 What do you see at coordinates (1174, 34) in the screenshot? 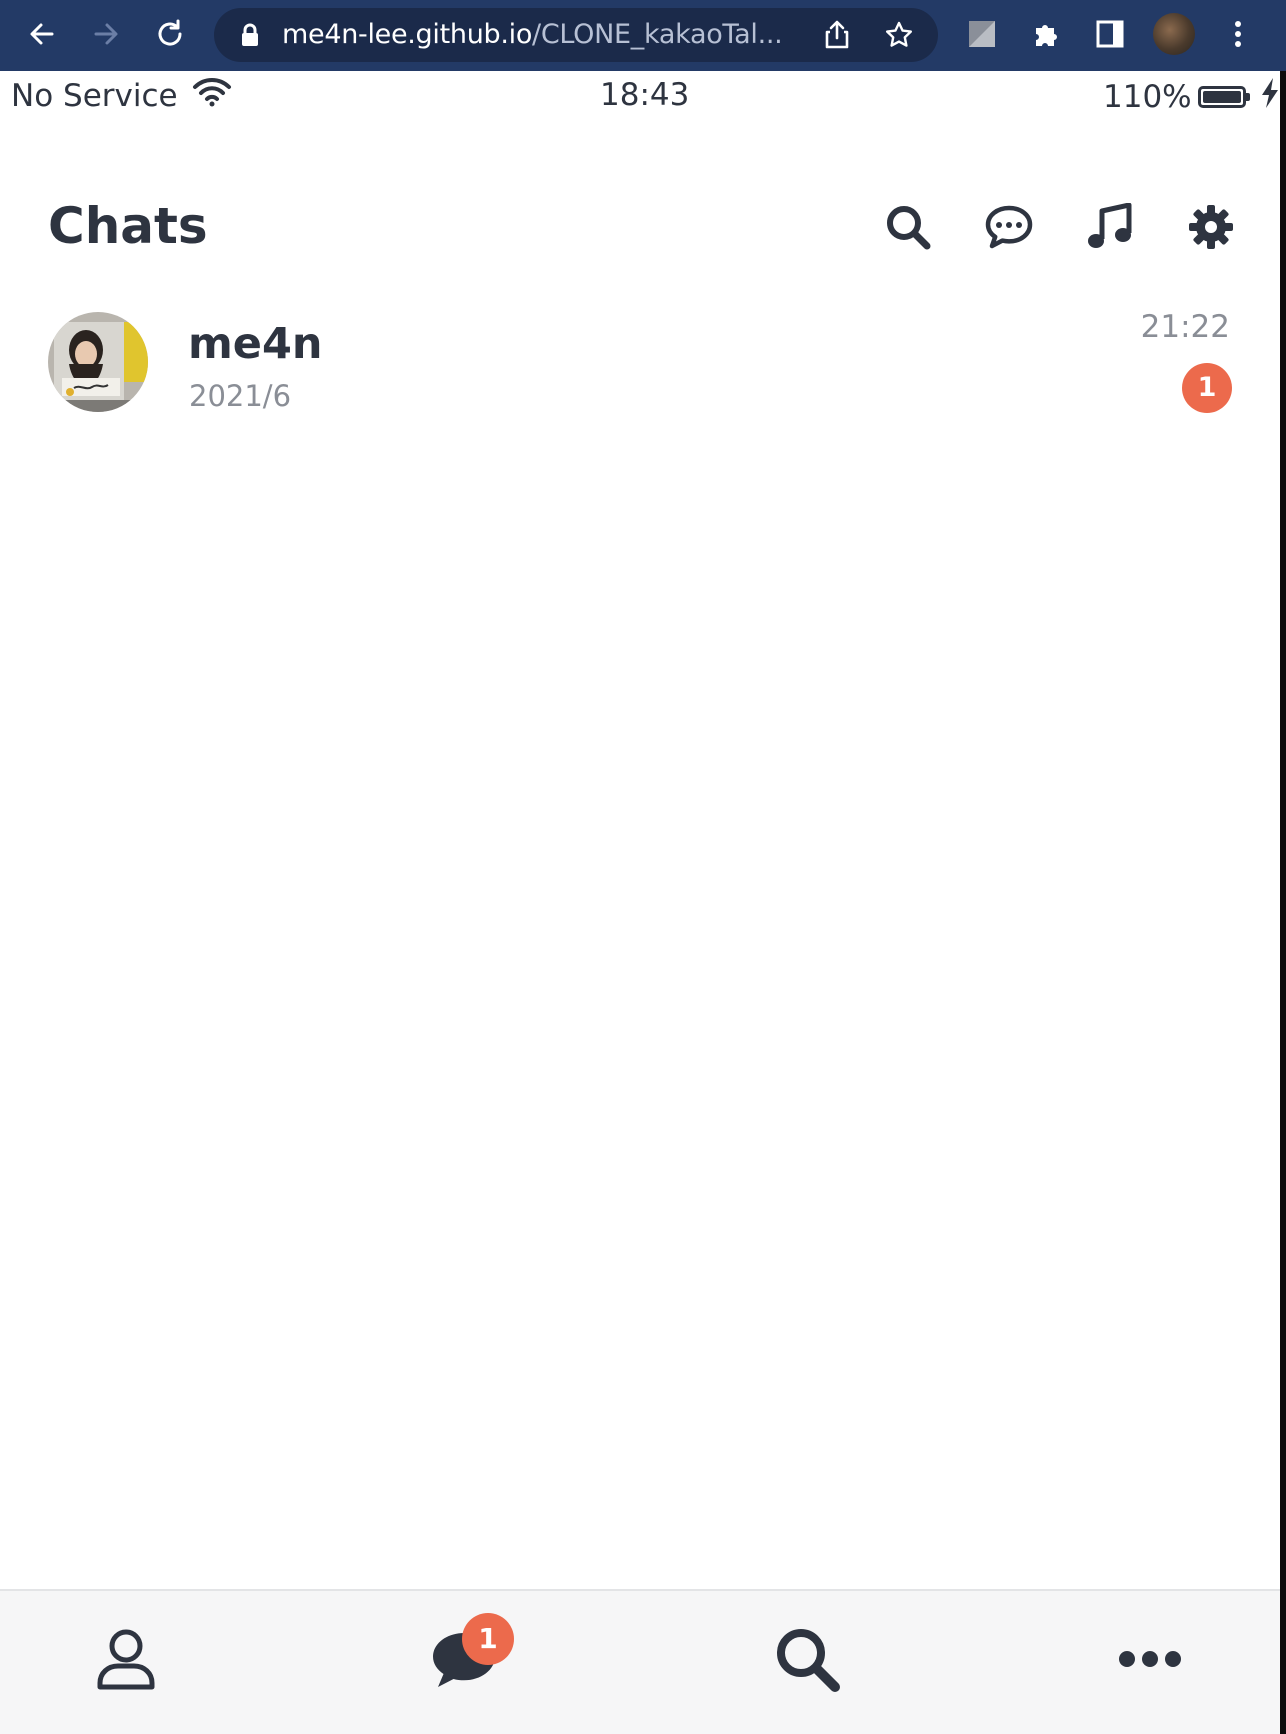
I see `profile-avatar` at bounding box center [1174, 34].